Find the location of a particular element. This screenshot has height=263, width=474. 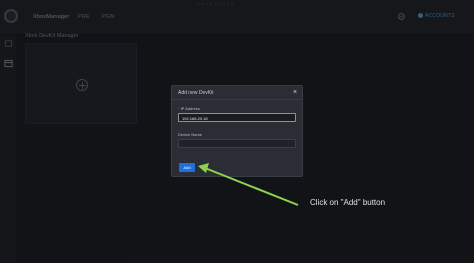

annotation-text: Click on "Add" button is located at coordinates (348, 202).